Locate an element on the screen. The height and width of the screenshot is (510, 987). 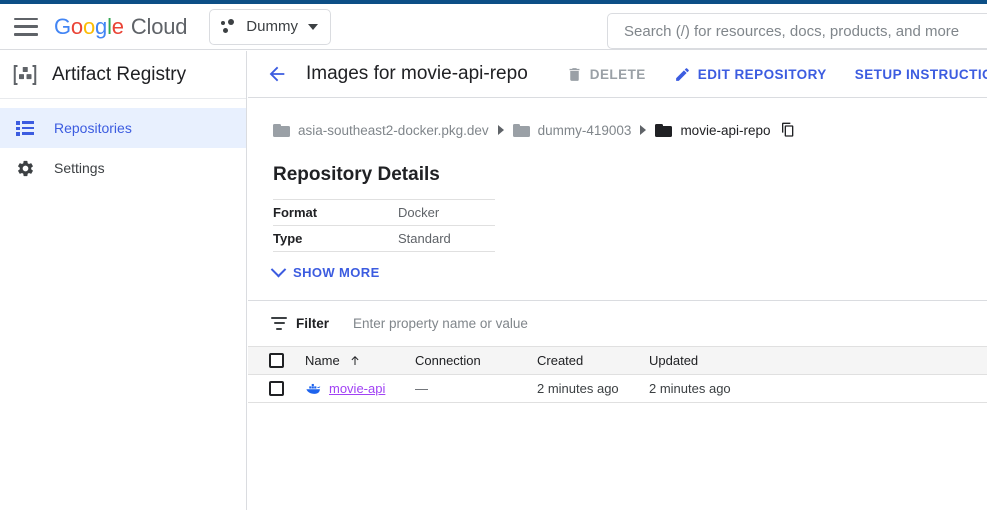
logo-letter: G is located at coordinates (62, 26).